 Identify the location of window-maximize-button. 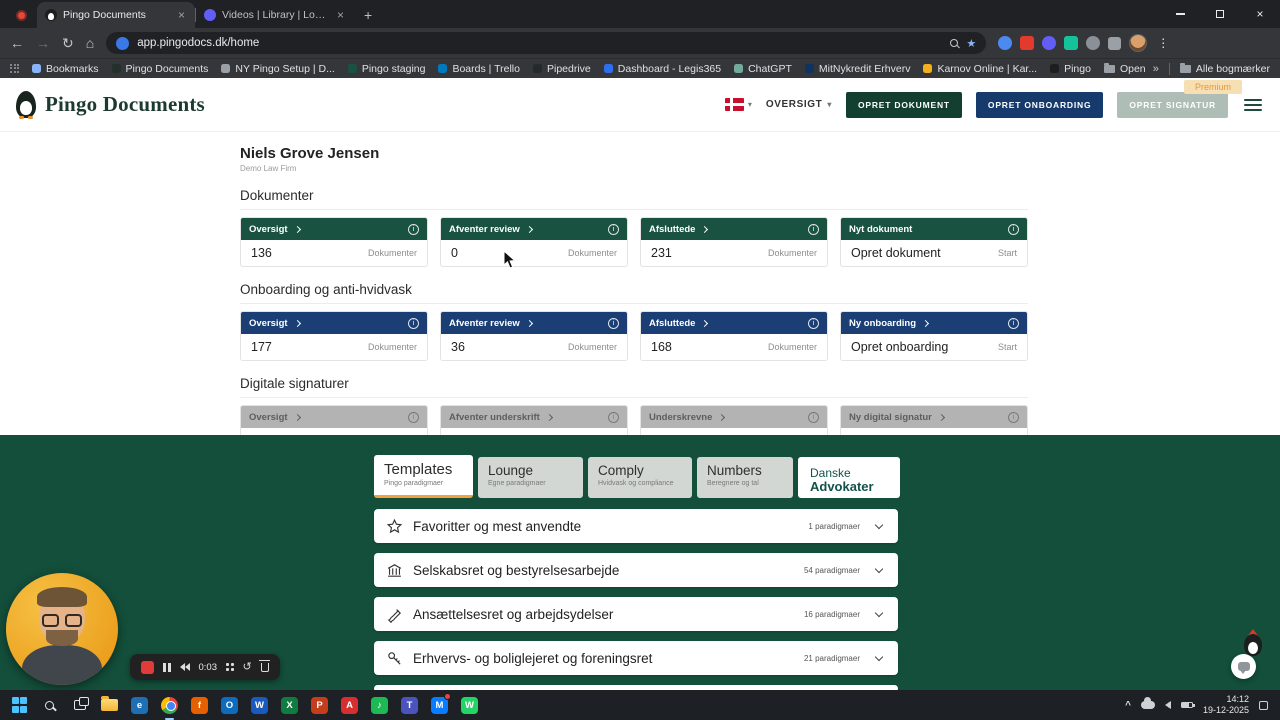
(1220, 14).